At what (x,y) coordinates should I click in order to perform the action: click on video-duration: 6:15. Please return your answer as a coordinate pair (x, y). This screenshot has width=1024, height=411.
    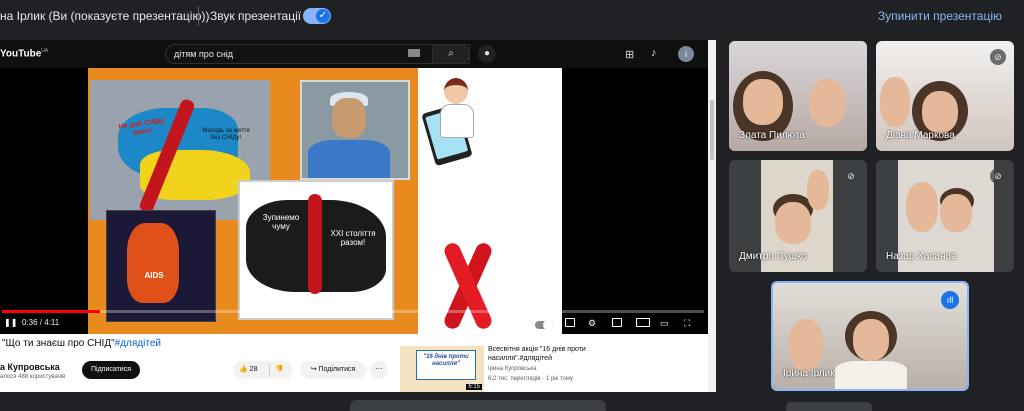
    Looking at the image, I should click on (474, 387).